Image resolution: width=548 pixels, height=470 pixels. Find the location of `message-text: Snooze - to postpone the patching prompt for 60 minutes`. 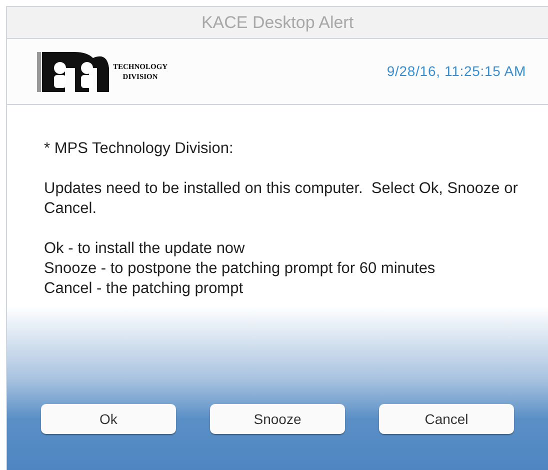

message-text: Snooze - to postpone the patching prompt for 60 minutes is located at coordinates (240, 269).